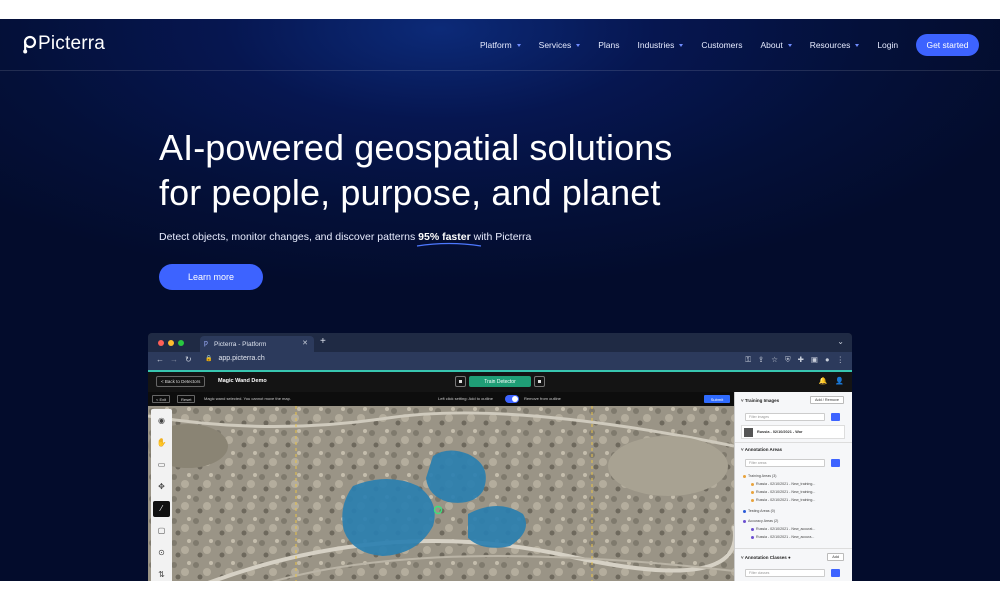 The image size is (1000, 600). What do you see at coordinates (717, 399) in the screenshot?
I see `submit-button: Submit` at bounding box center [717, 399].